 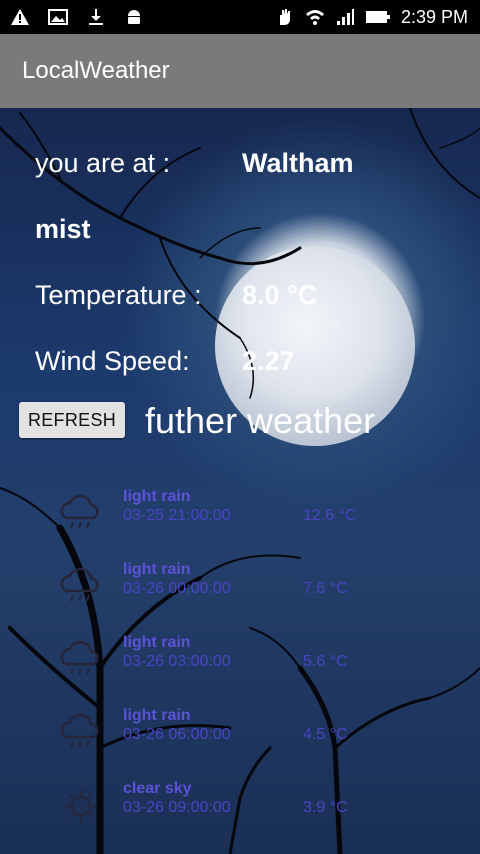 What do you see at coordinates (240, 815) in the screenshot?
I see `forecast-item: clear sky 03-26 09:00:00 3.9 °C` at bounding box center [240, 815].